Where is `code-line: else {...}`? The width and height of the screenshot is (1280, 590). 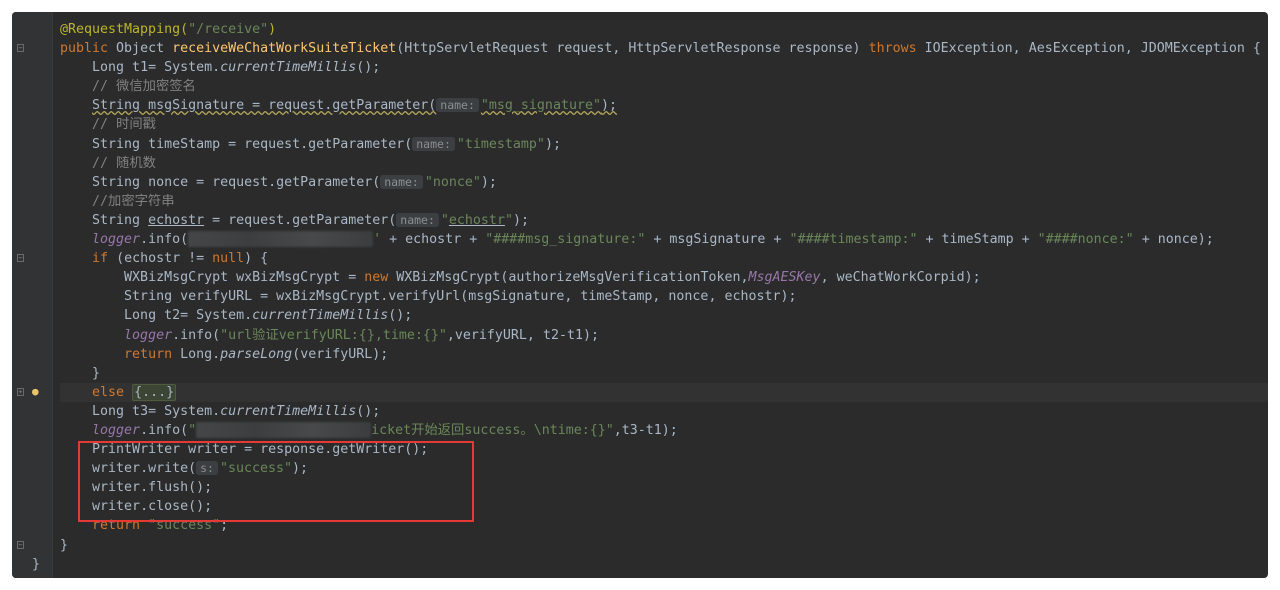 code-line: else {...} is located at coordinates (664, 392).